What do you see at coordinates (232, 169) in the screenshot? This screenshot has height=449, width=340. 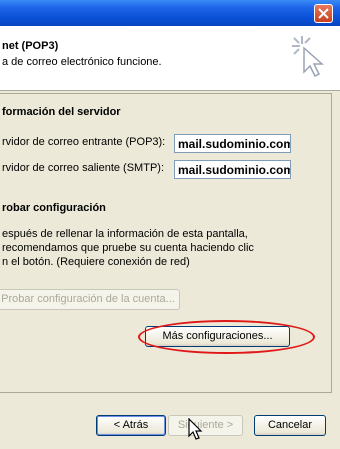 I see `outgoing-server-field: mail.sudominio.com` at bounding box center [232, 169].